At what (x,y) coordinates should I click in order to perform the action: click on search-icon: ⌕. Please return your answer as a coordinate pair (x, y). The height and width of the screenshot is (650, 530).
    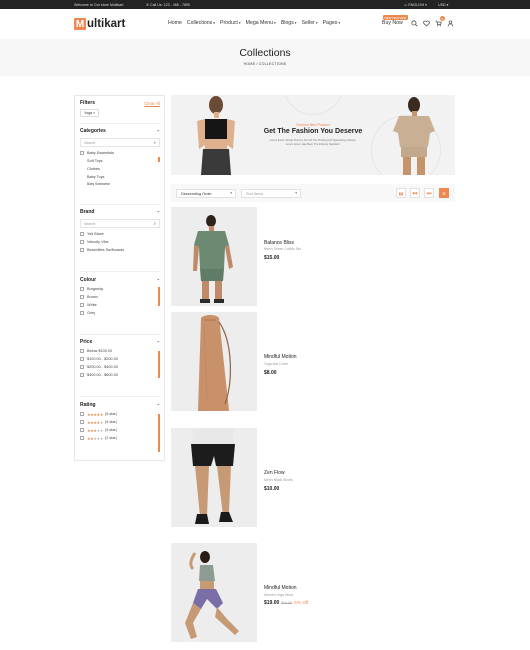
    Looking at the image, I should click on (154, 223).